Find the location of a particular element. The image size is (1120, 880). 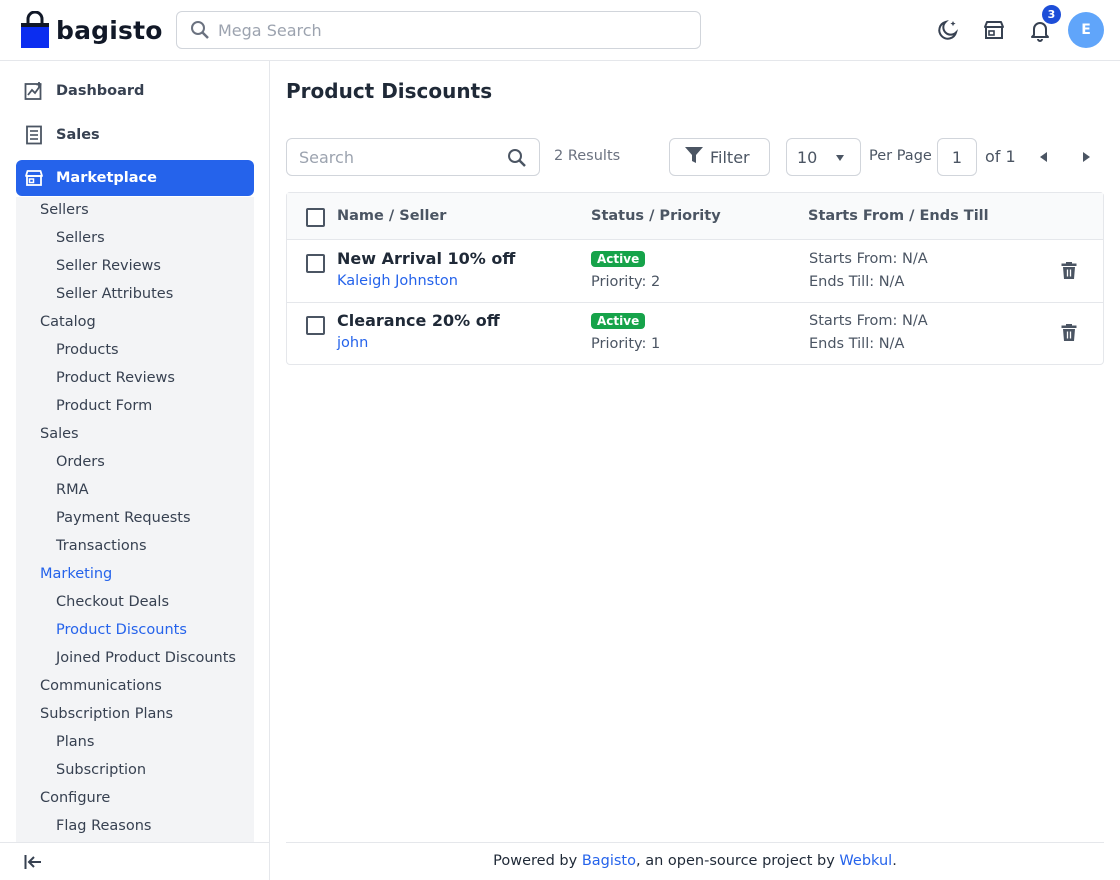

previous-page-icon is located at coordinates (1044, 157).